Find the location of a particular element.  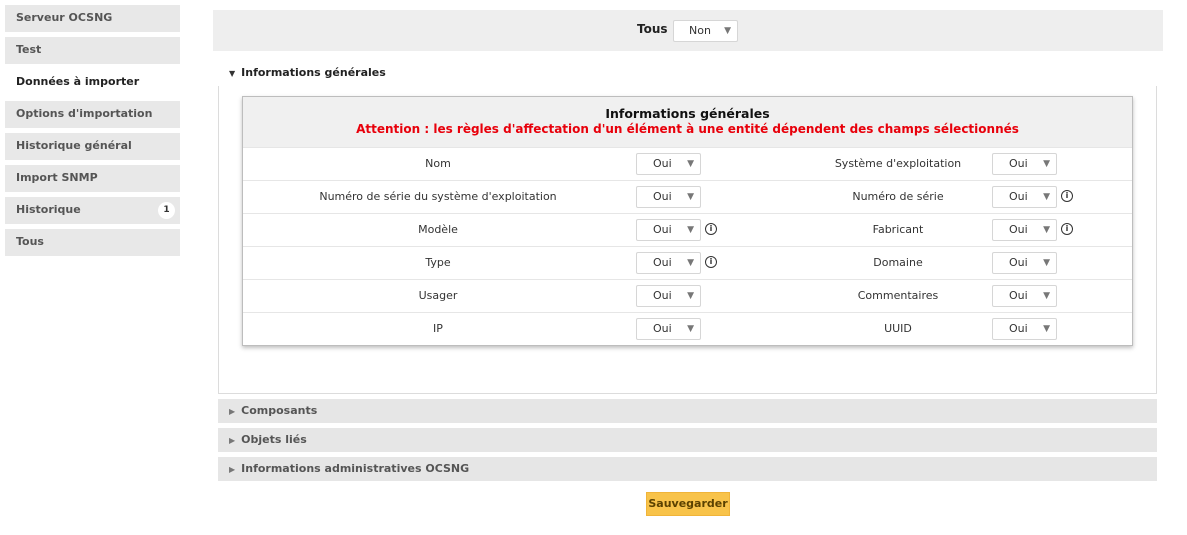

ip-select: Oui ▼ is located at coordinates (668, 329).